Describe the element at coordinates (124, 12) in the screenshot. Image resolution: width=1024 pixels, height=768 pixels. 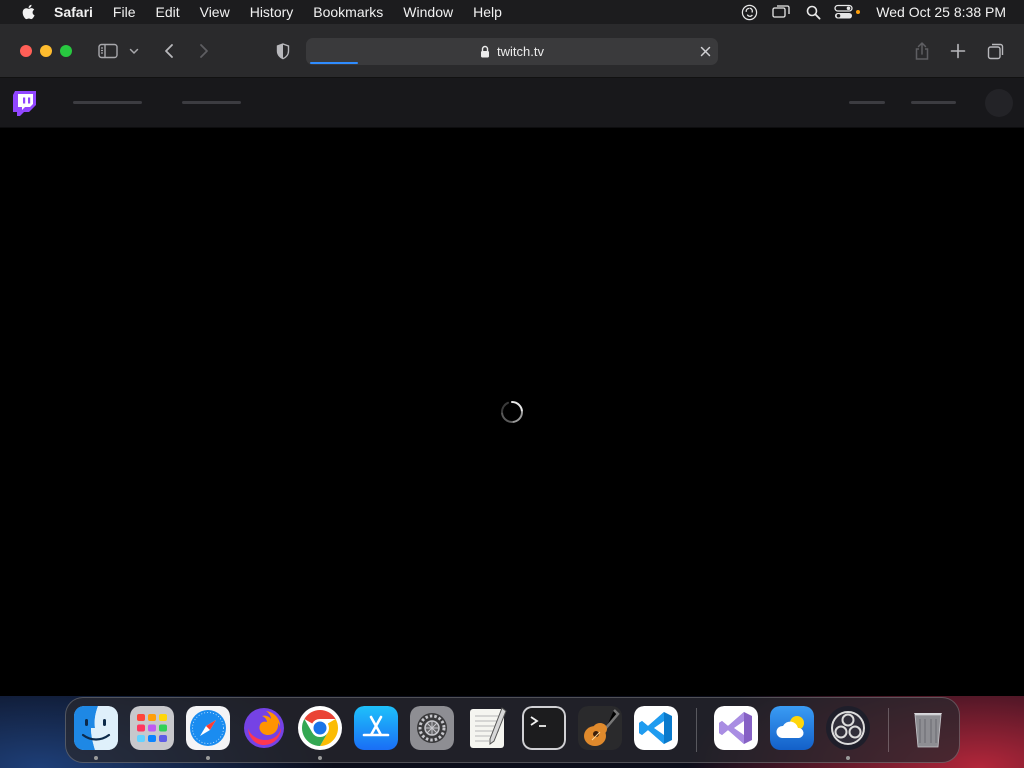
I see `menu-file: File` at that location.